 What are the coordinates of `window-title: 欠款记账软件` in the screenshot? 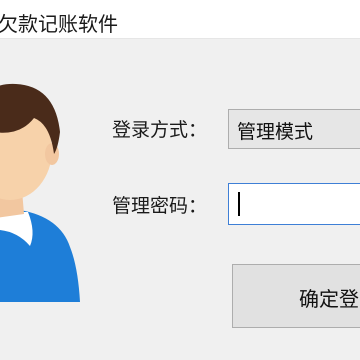 It's located at (59, 24).